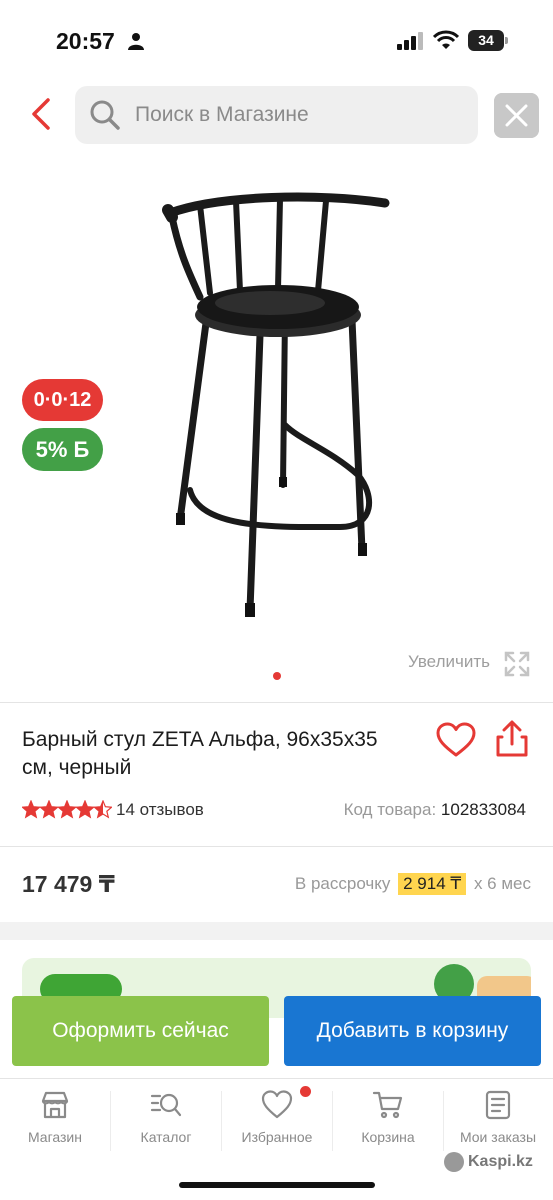  What do you see at coordinates (105, 115) in the screenshot?
I see `search-icon` at bounding box center [105, 115].